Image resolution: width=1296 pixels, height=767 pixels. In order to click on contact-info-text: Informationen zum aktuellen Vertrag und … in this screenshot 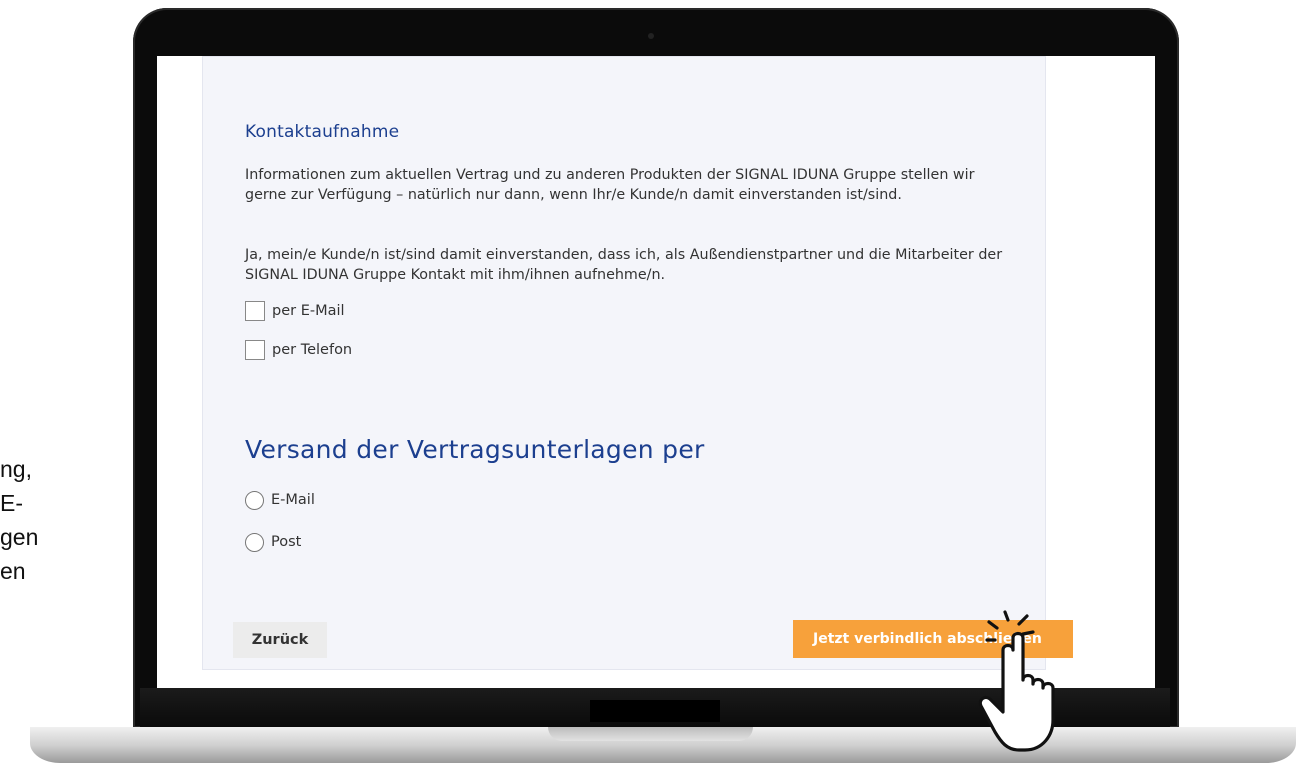, I will do `click(610, 185)`.